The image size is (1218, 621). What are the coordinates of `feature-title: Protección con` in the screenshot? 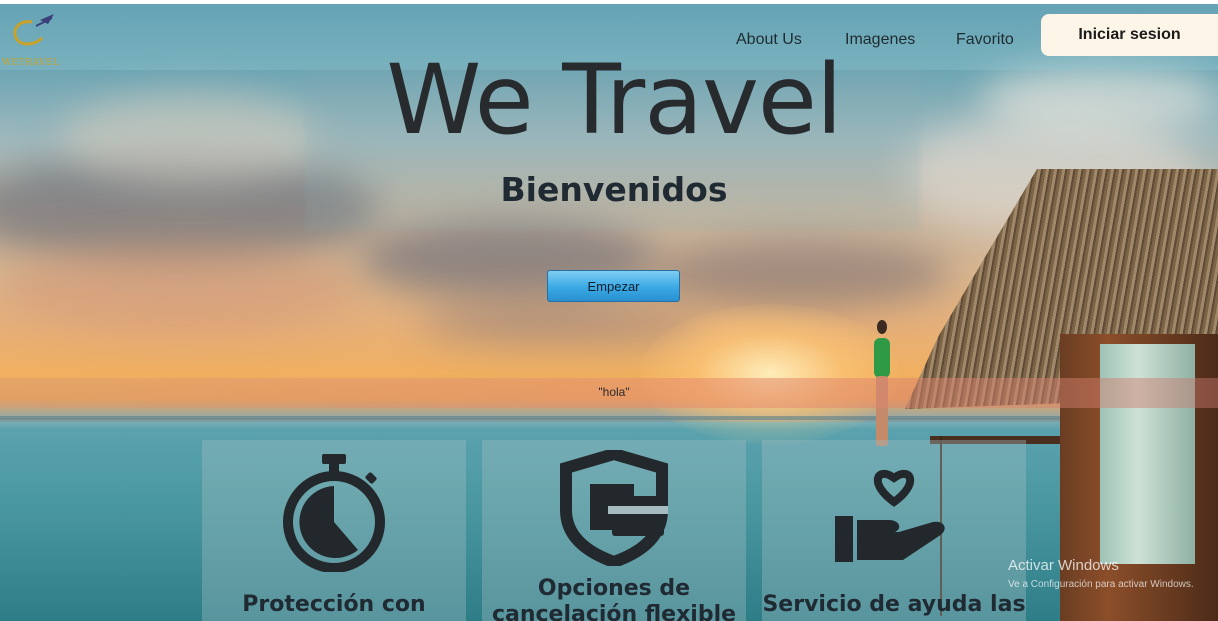 It's located at (334, 604).